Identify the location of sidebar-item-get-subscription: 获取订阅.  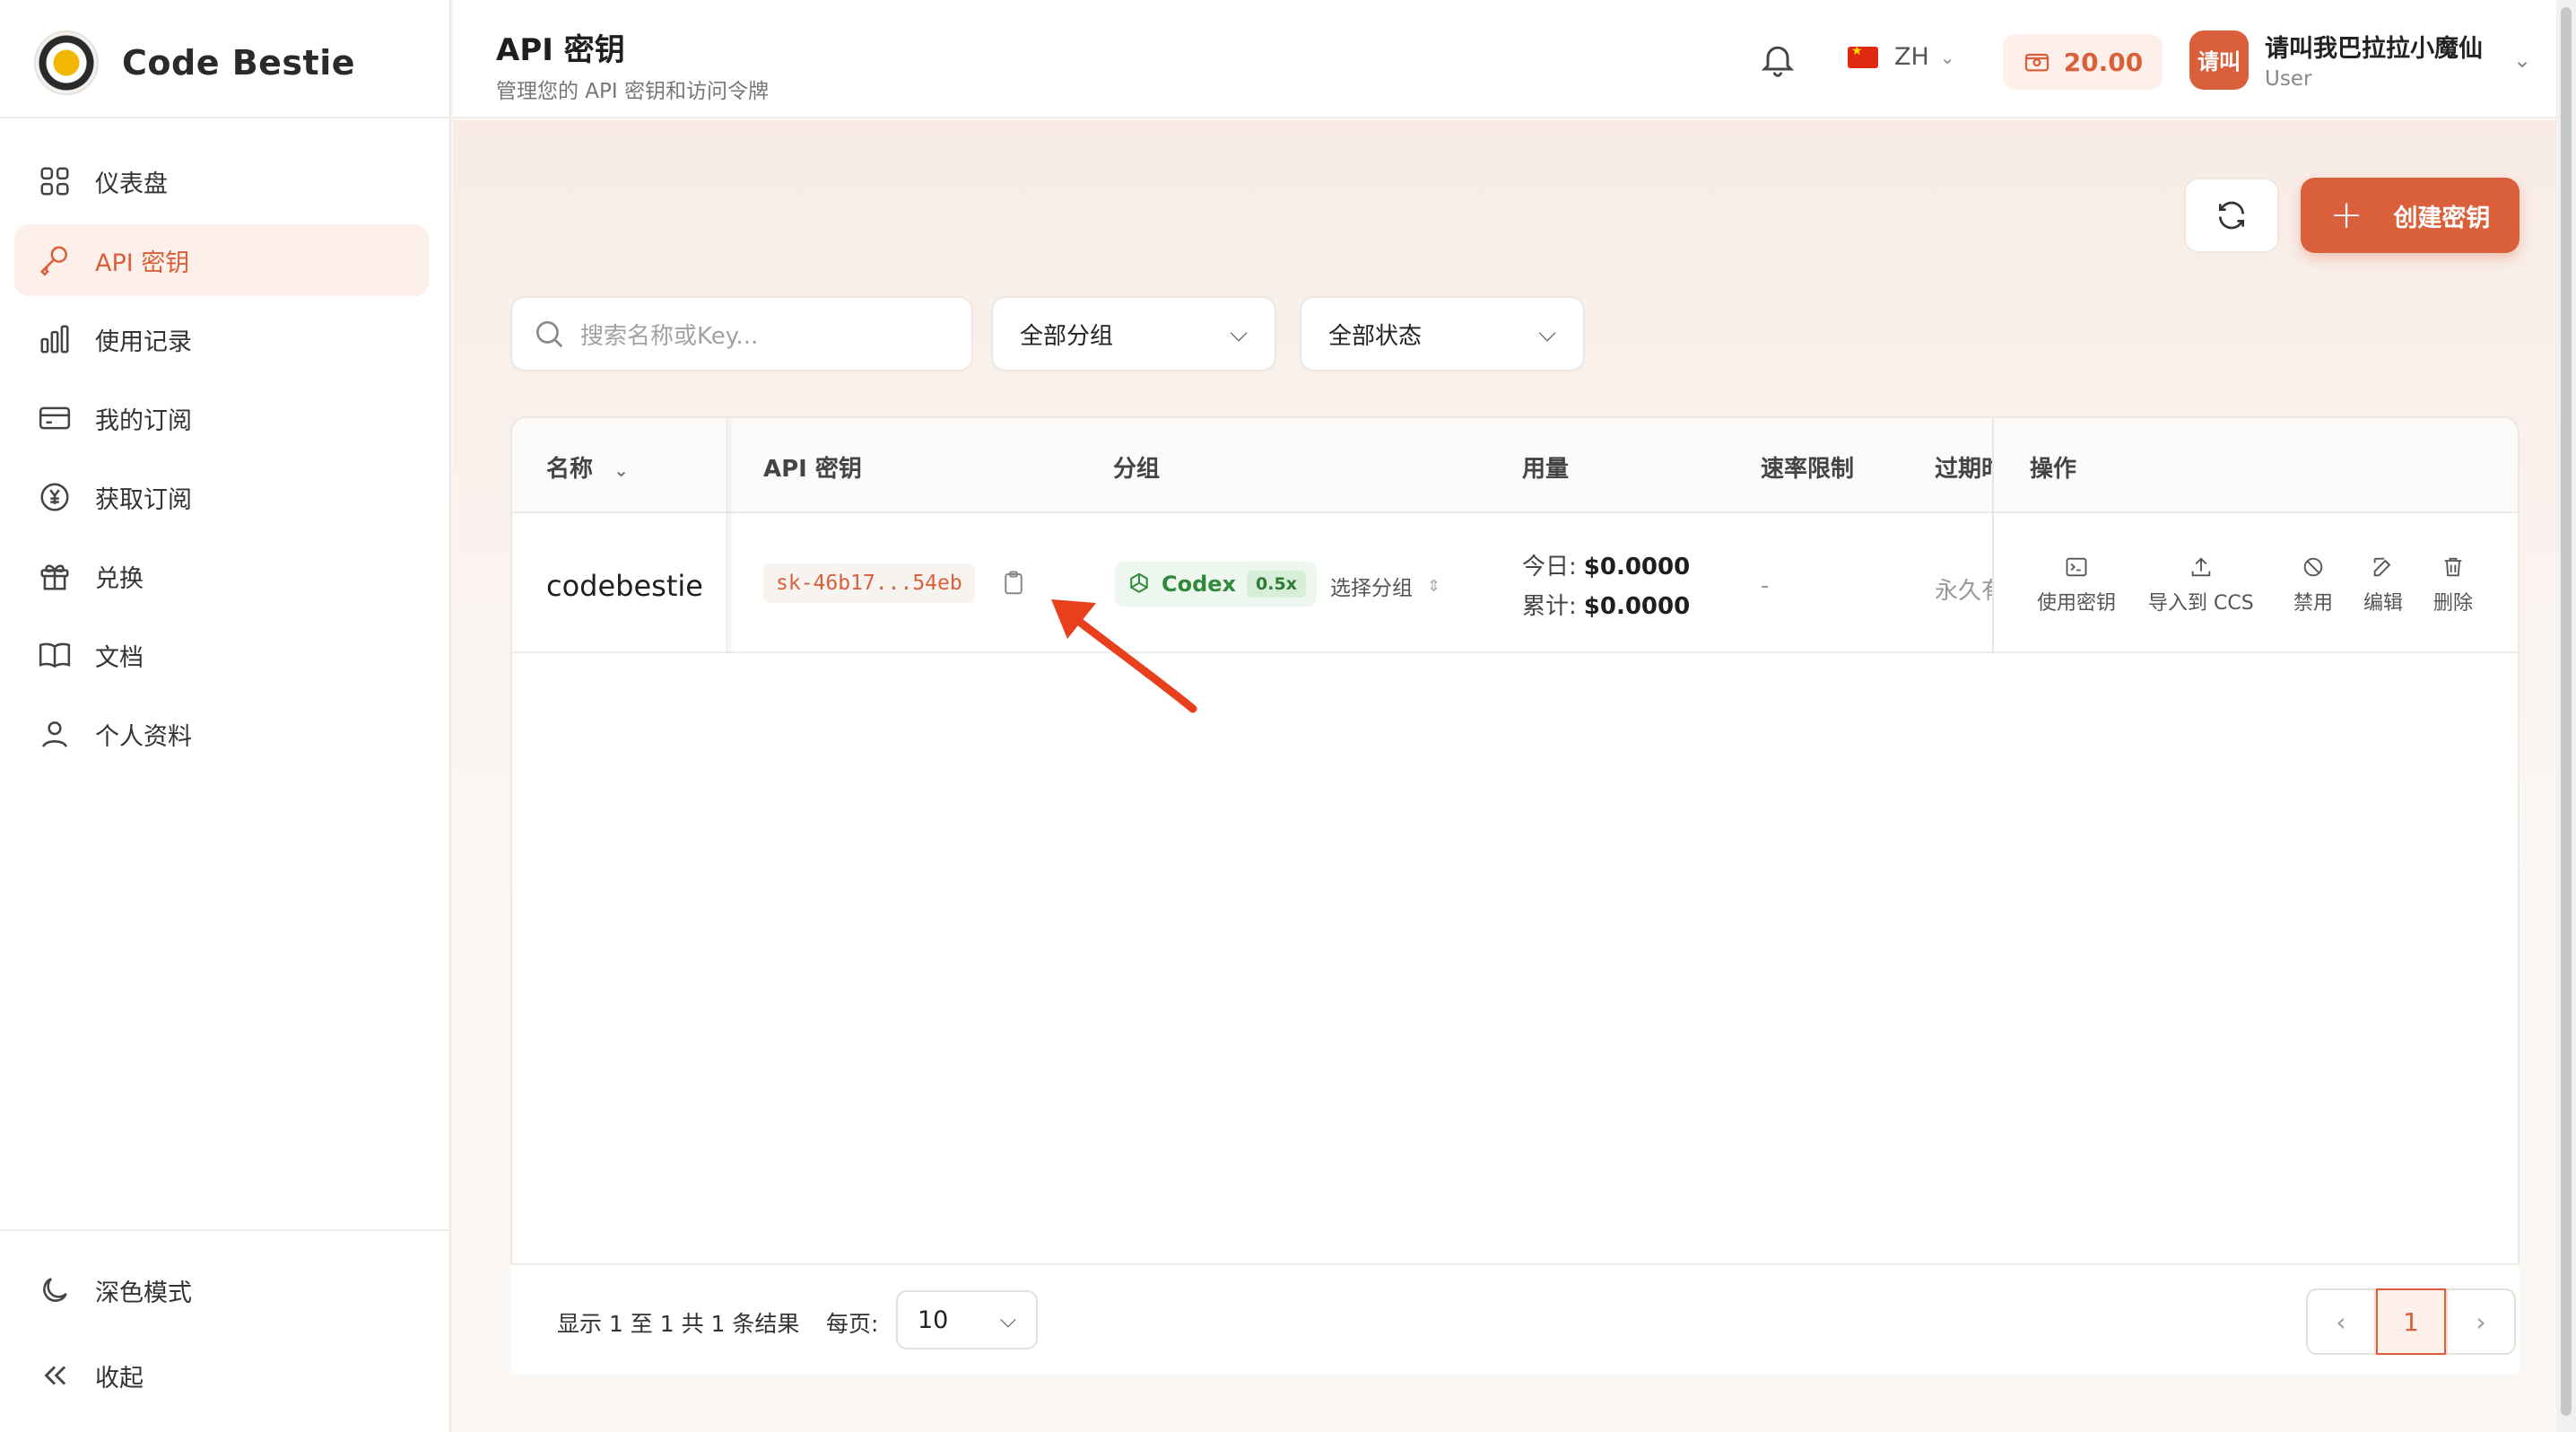
(221, 497).